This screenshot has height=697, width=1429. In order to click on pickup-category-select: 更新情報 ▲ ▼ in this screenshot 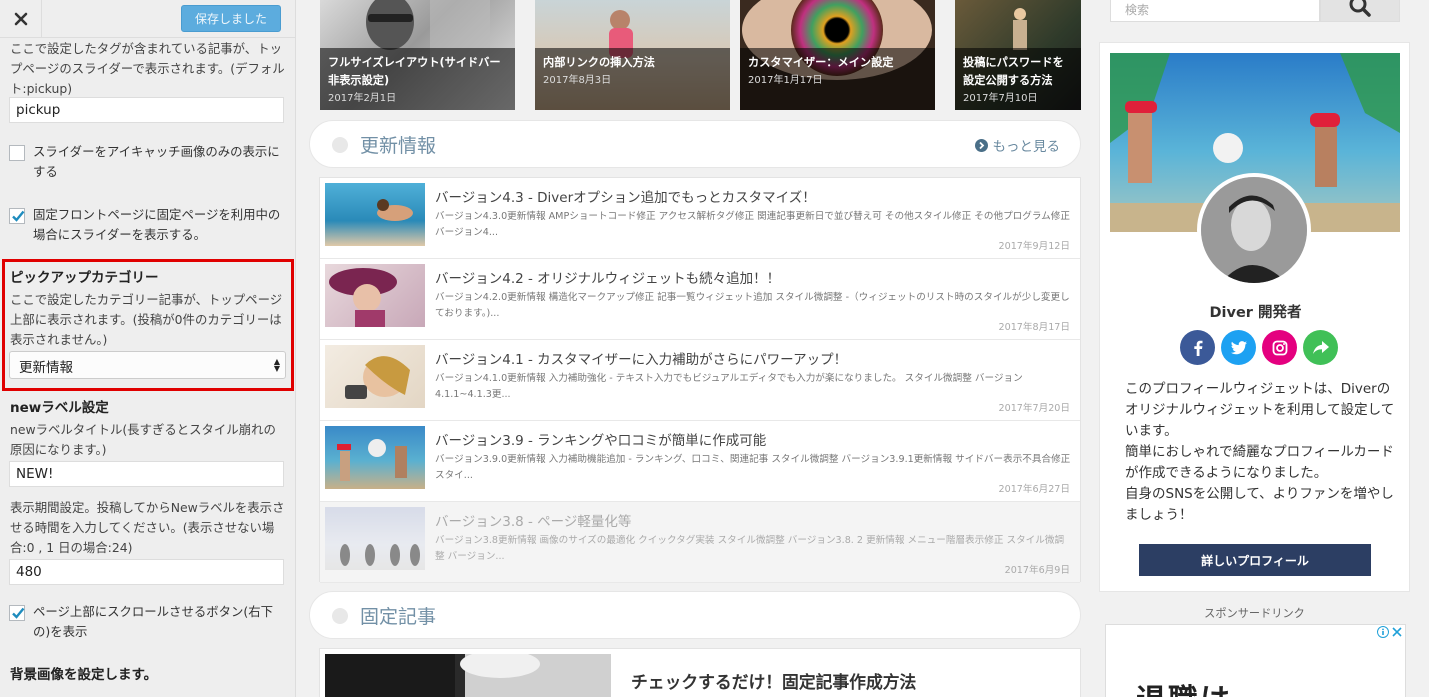, I will do `click(147, 365)`.